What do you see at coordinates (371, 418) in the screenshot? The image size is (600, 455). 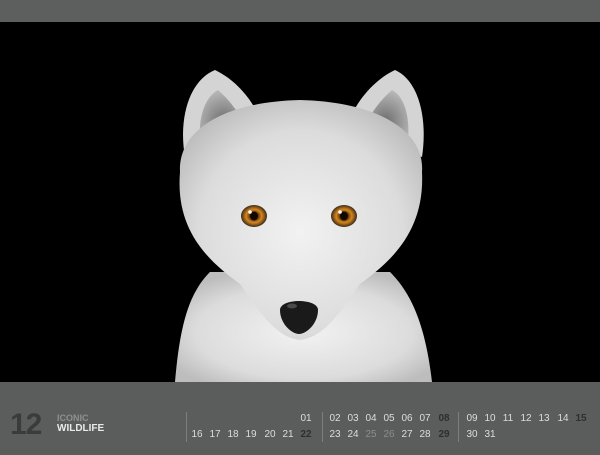 I see `calendar-day: 04` at bounding box center [371, 418].